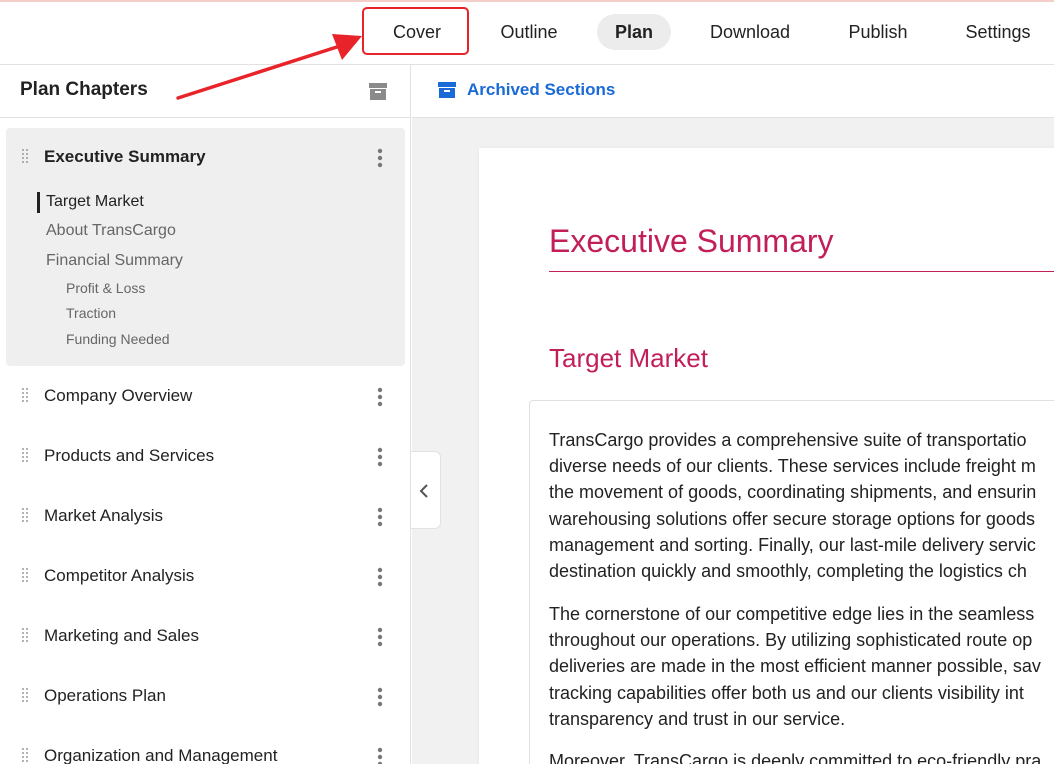 This screenshot has height=764, width=1054. What do you see at coordinates (104, 515) in the screenshot?
I see `chapter-label: Market Analysis` at bounding box center [104, 515].